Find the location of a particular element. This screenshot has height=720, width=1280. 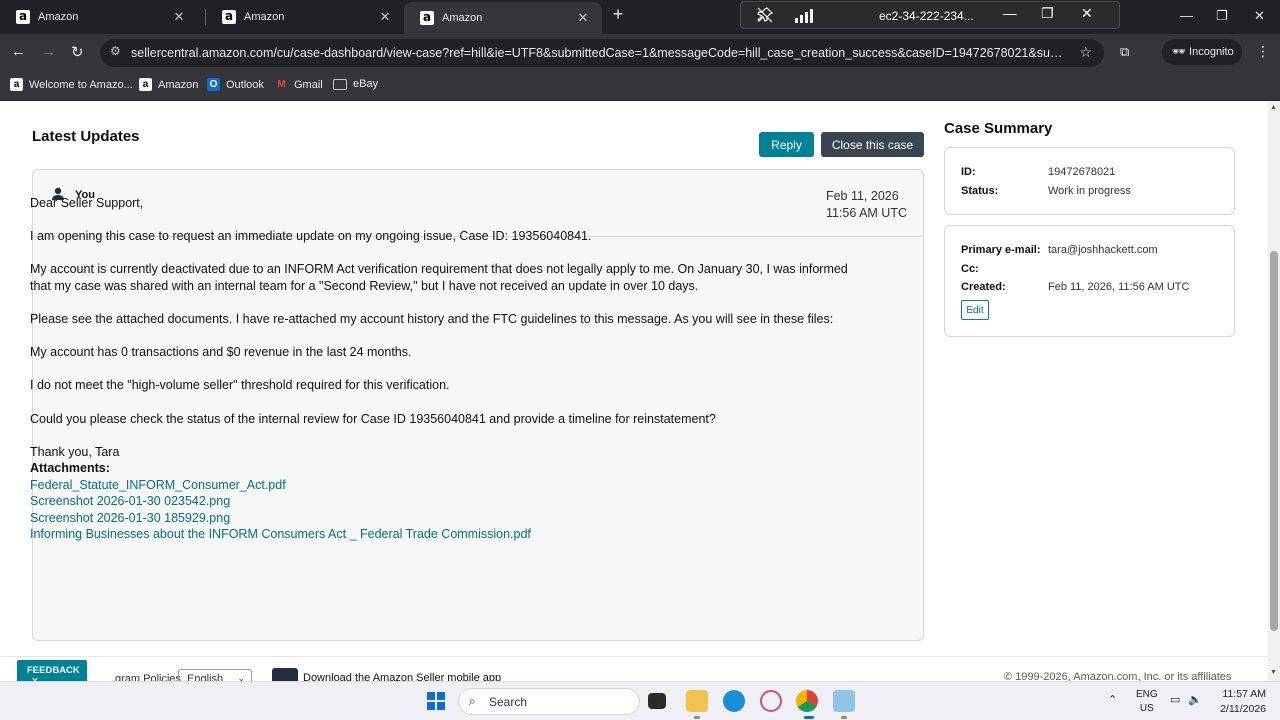

new-tab-button: + is located at coordinates (618, 16).